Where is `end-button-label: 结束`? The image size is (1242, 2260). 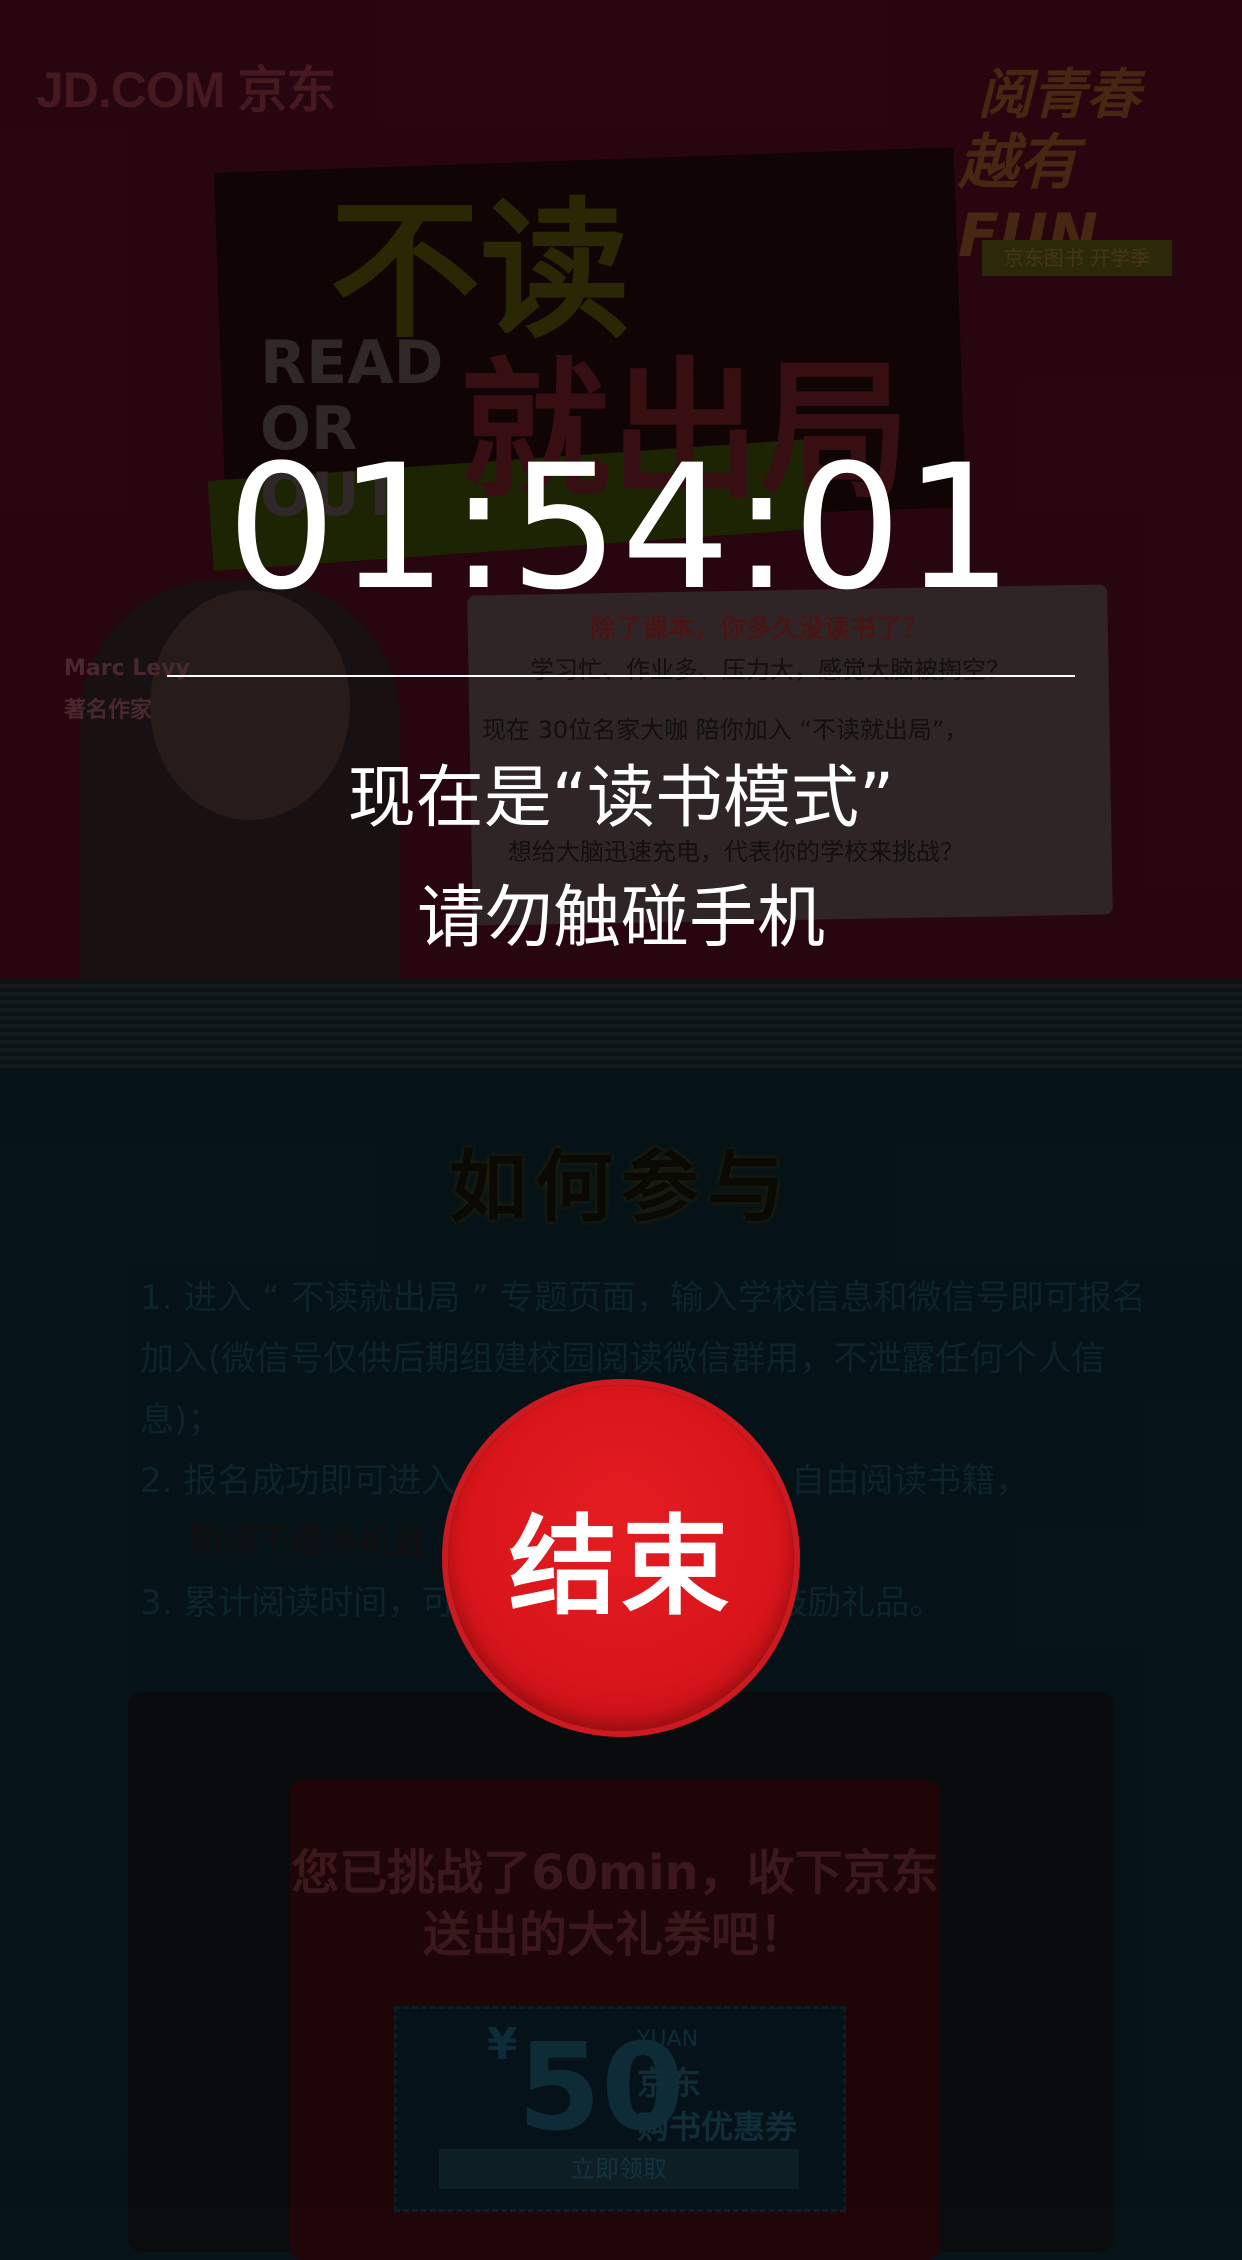 end-button-label: 结束 is located at coordinates (620, 1567).